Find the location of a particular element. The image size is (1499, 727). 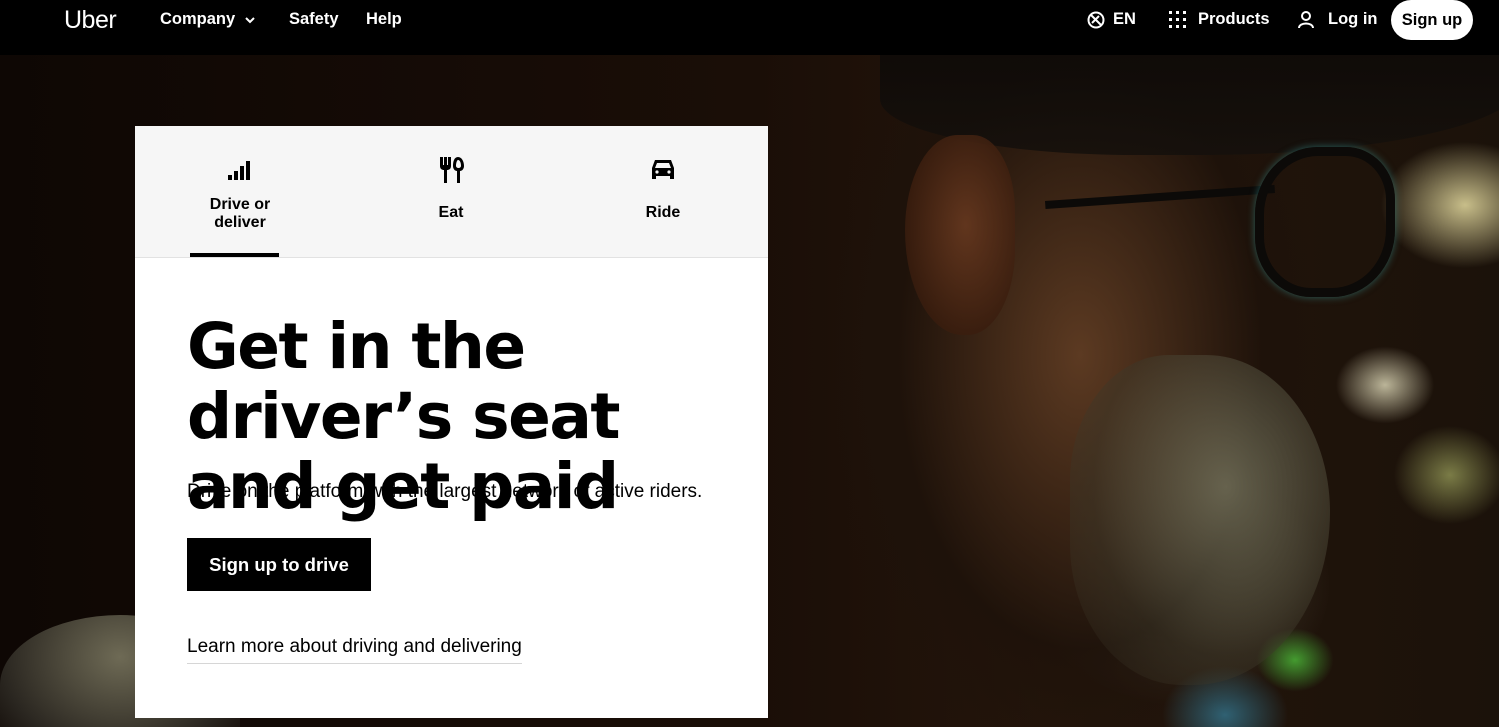

service-tabs: Drive or deliver Eat Ride is located at coordinates (451, 192).